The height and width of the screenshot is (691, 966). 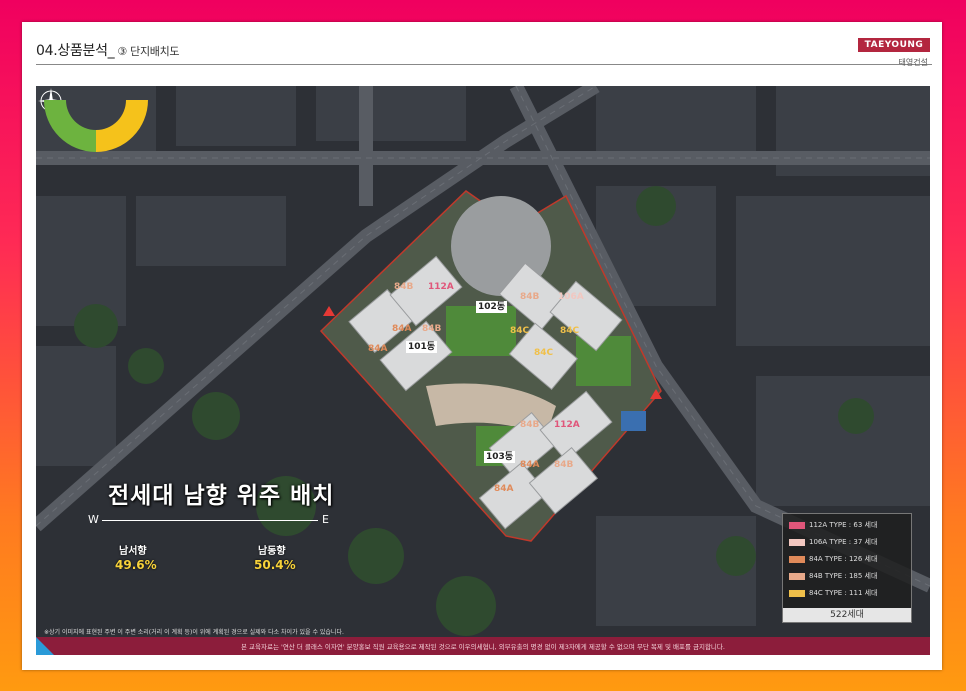 What do you see at coordinates (272, 551) in the screenshot?
I see `southeast-label: 남동향` at bounding box center [272, 551].